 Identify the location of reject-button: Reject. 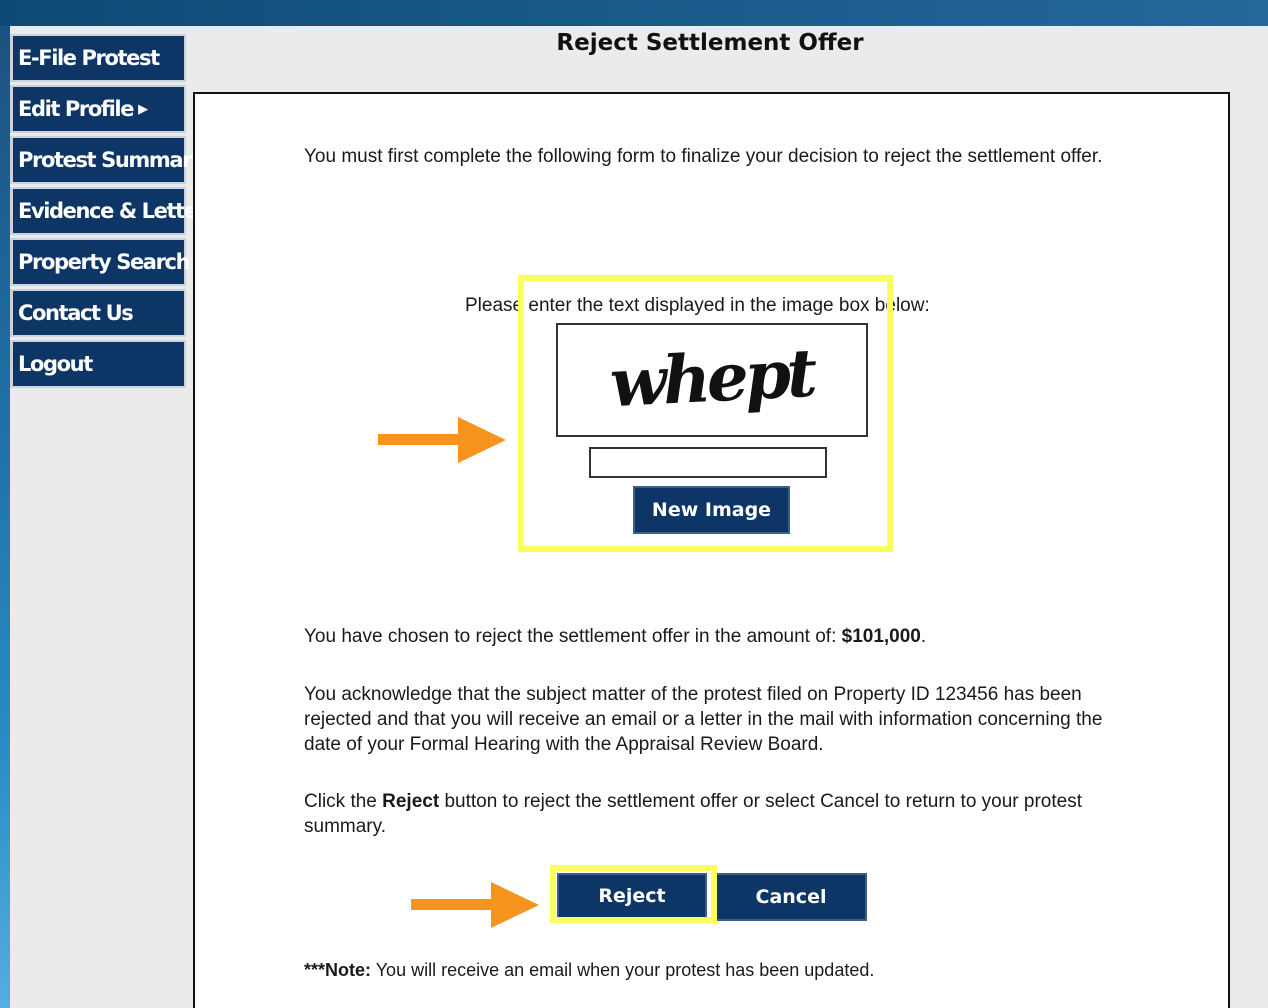
(632, 896).